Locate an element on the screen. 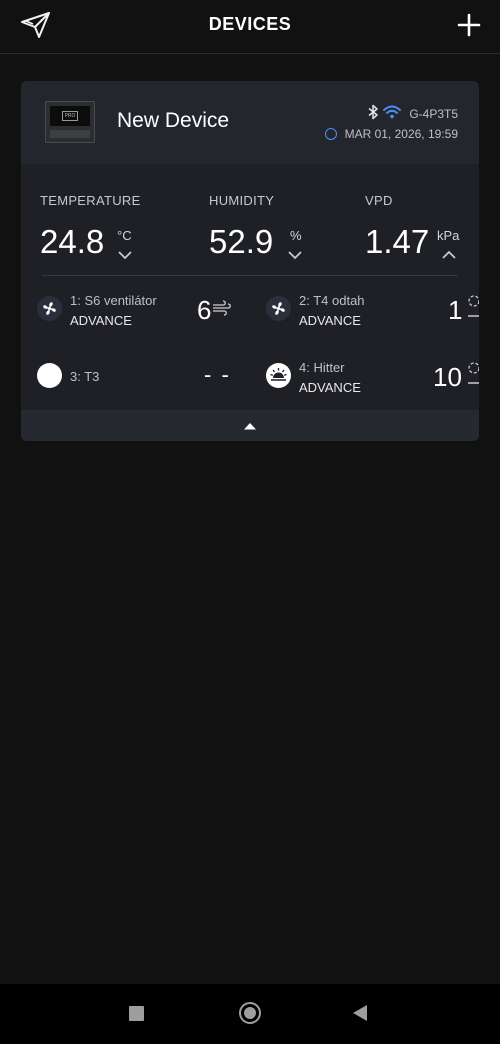  temperature-reading: TEMPERATURE 24.8 °C is located at coordinates (90, 226).